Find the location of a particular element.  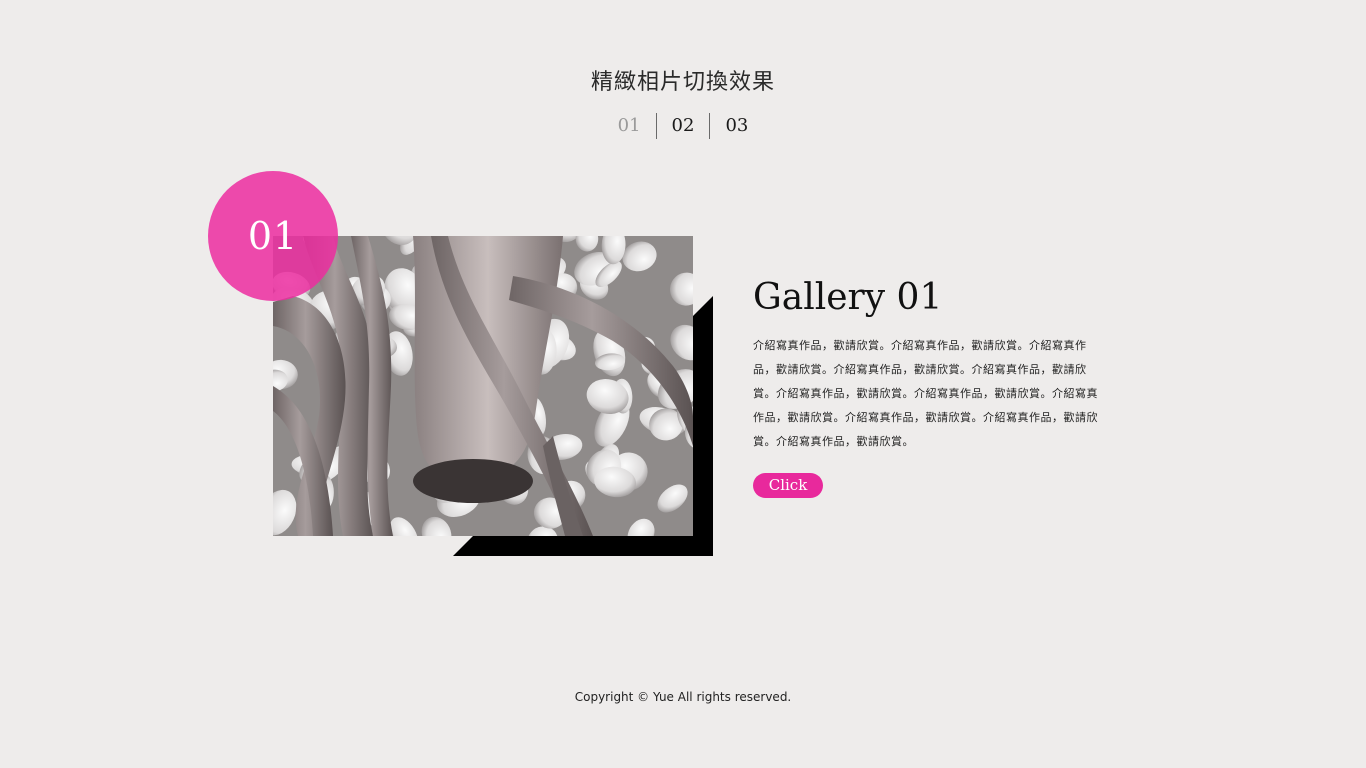

slide-number-badge: 01 is located at coordinates (273, 236).